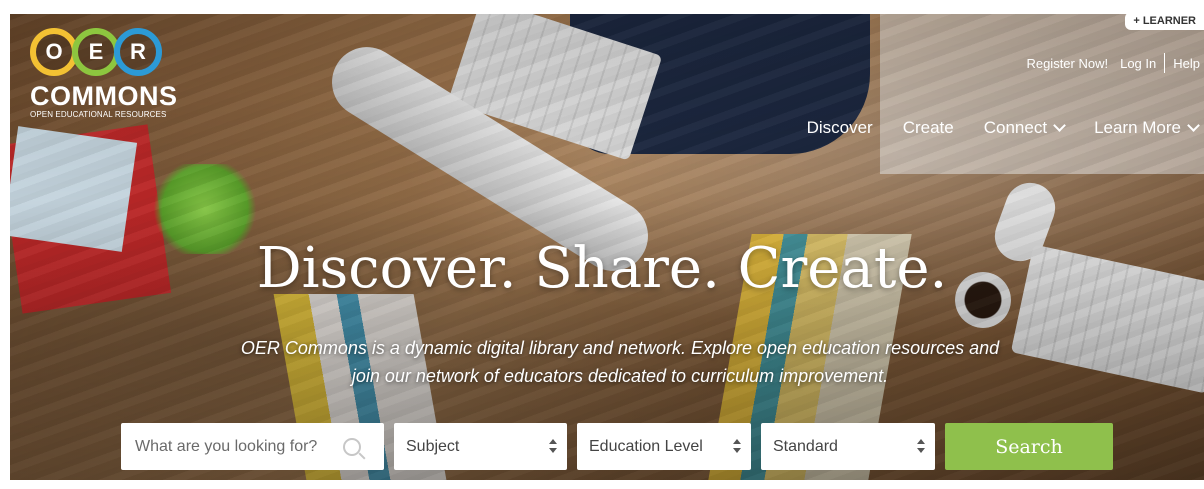  Describe the element at coordinates (1067, 63) in the screenshot. I see `register-link: Register Now!` at that location.